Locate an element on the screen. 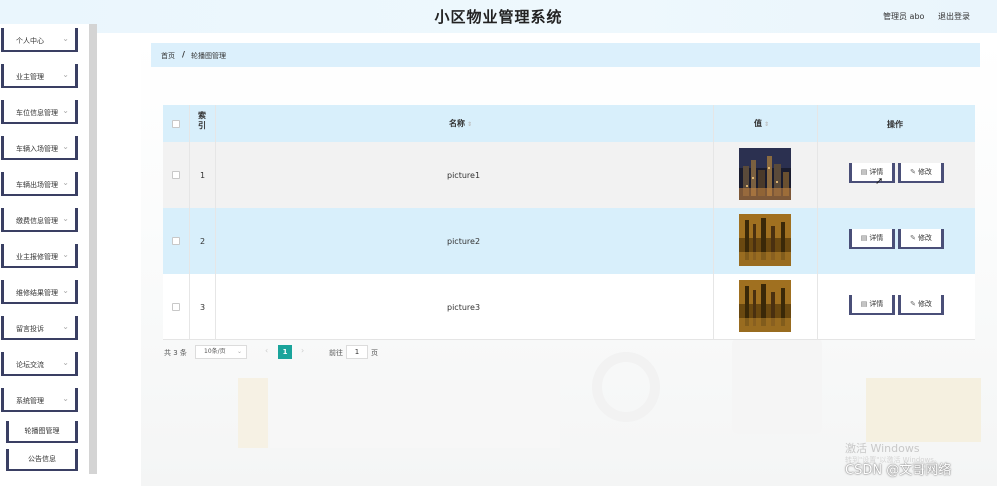 This screenshot has height=486, width=997. sidebar-item-repair-request: 业主报修管理 ⌄ is located at coordinates (39, 256).